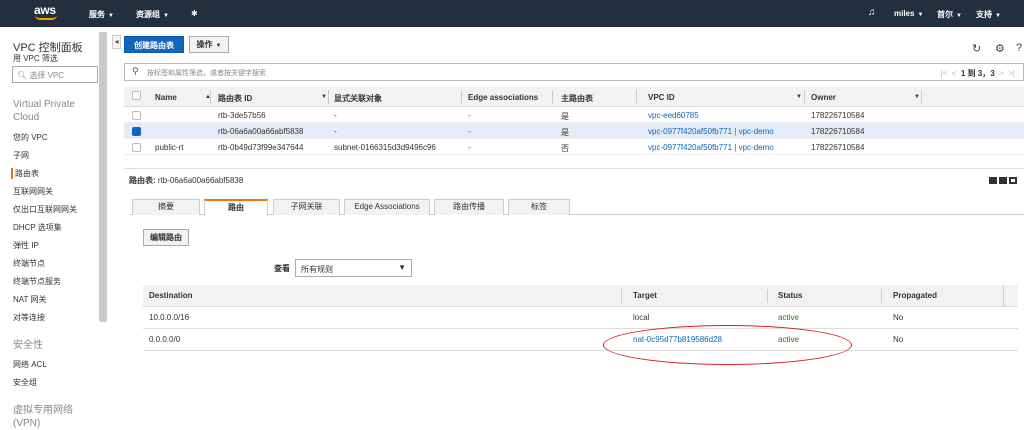  What do you see at coordinates (47, 13) in the screenshot?
I see `aws-logo: aws` at bounding box center [47, 13].